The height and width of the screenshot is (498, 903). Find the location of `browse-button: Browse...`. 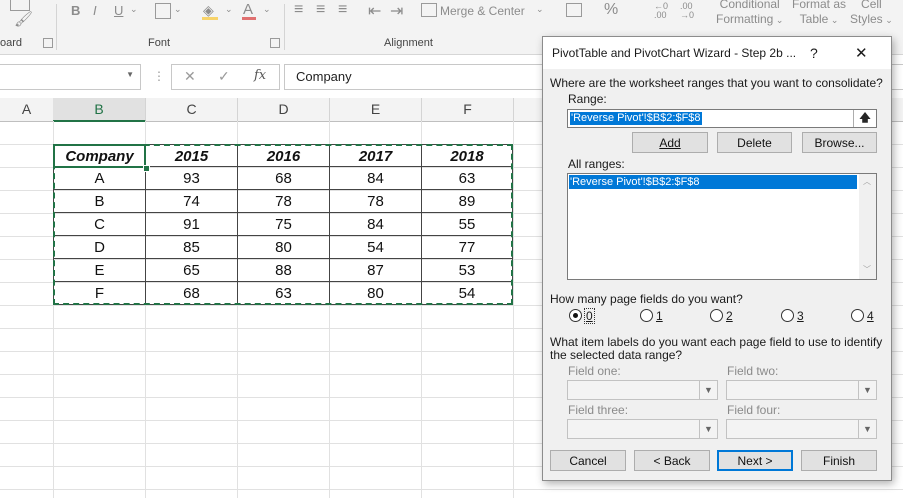

browse-button: Browse... is located at coordinates (839, 142).